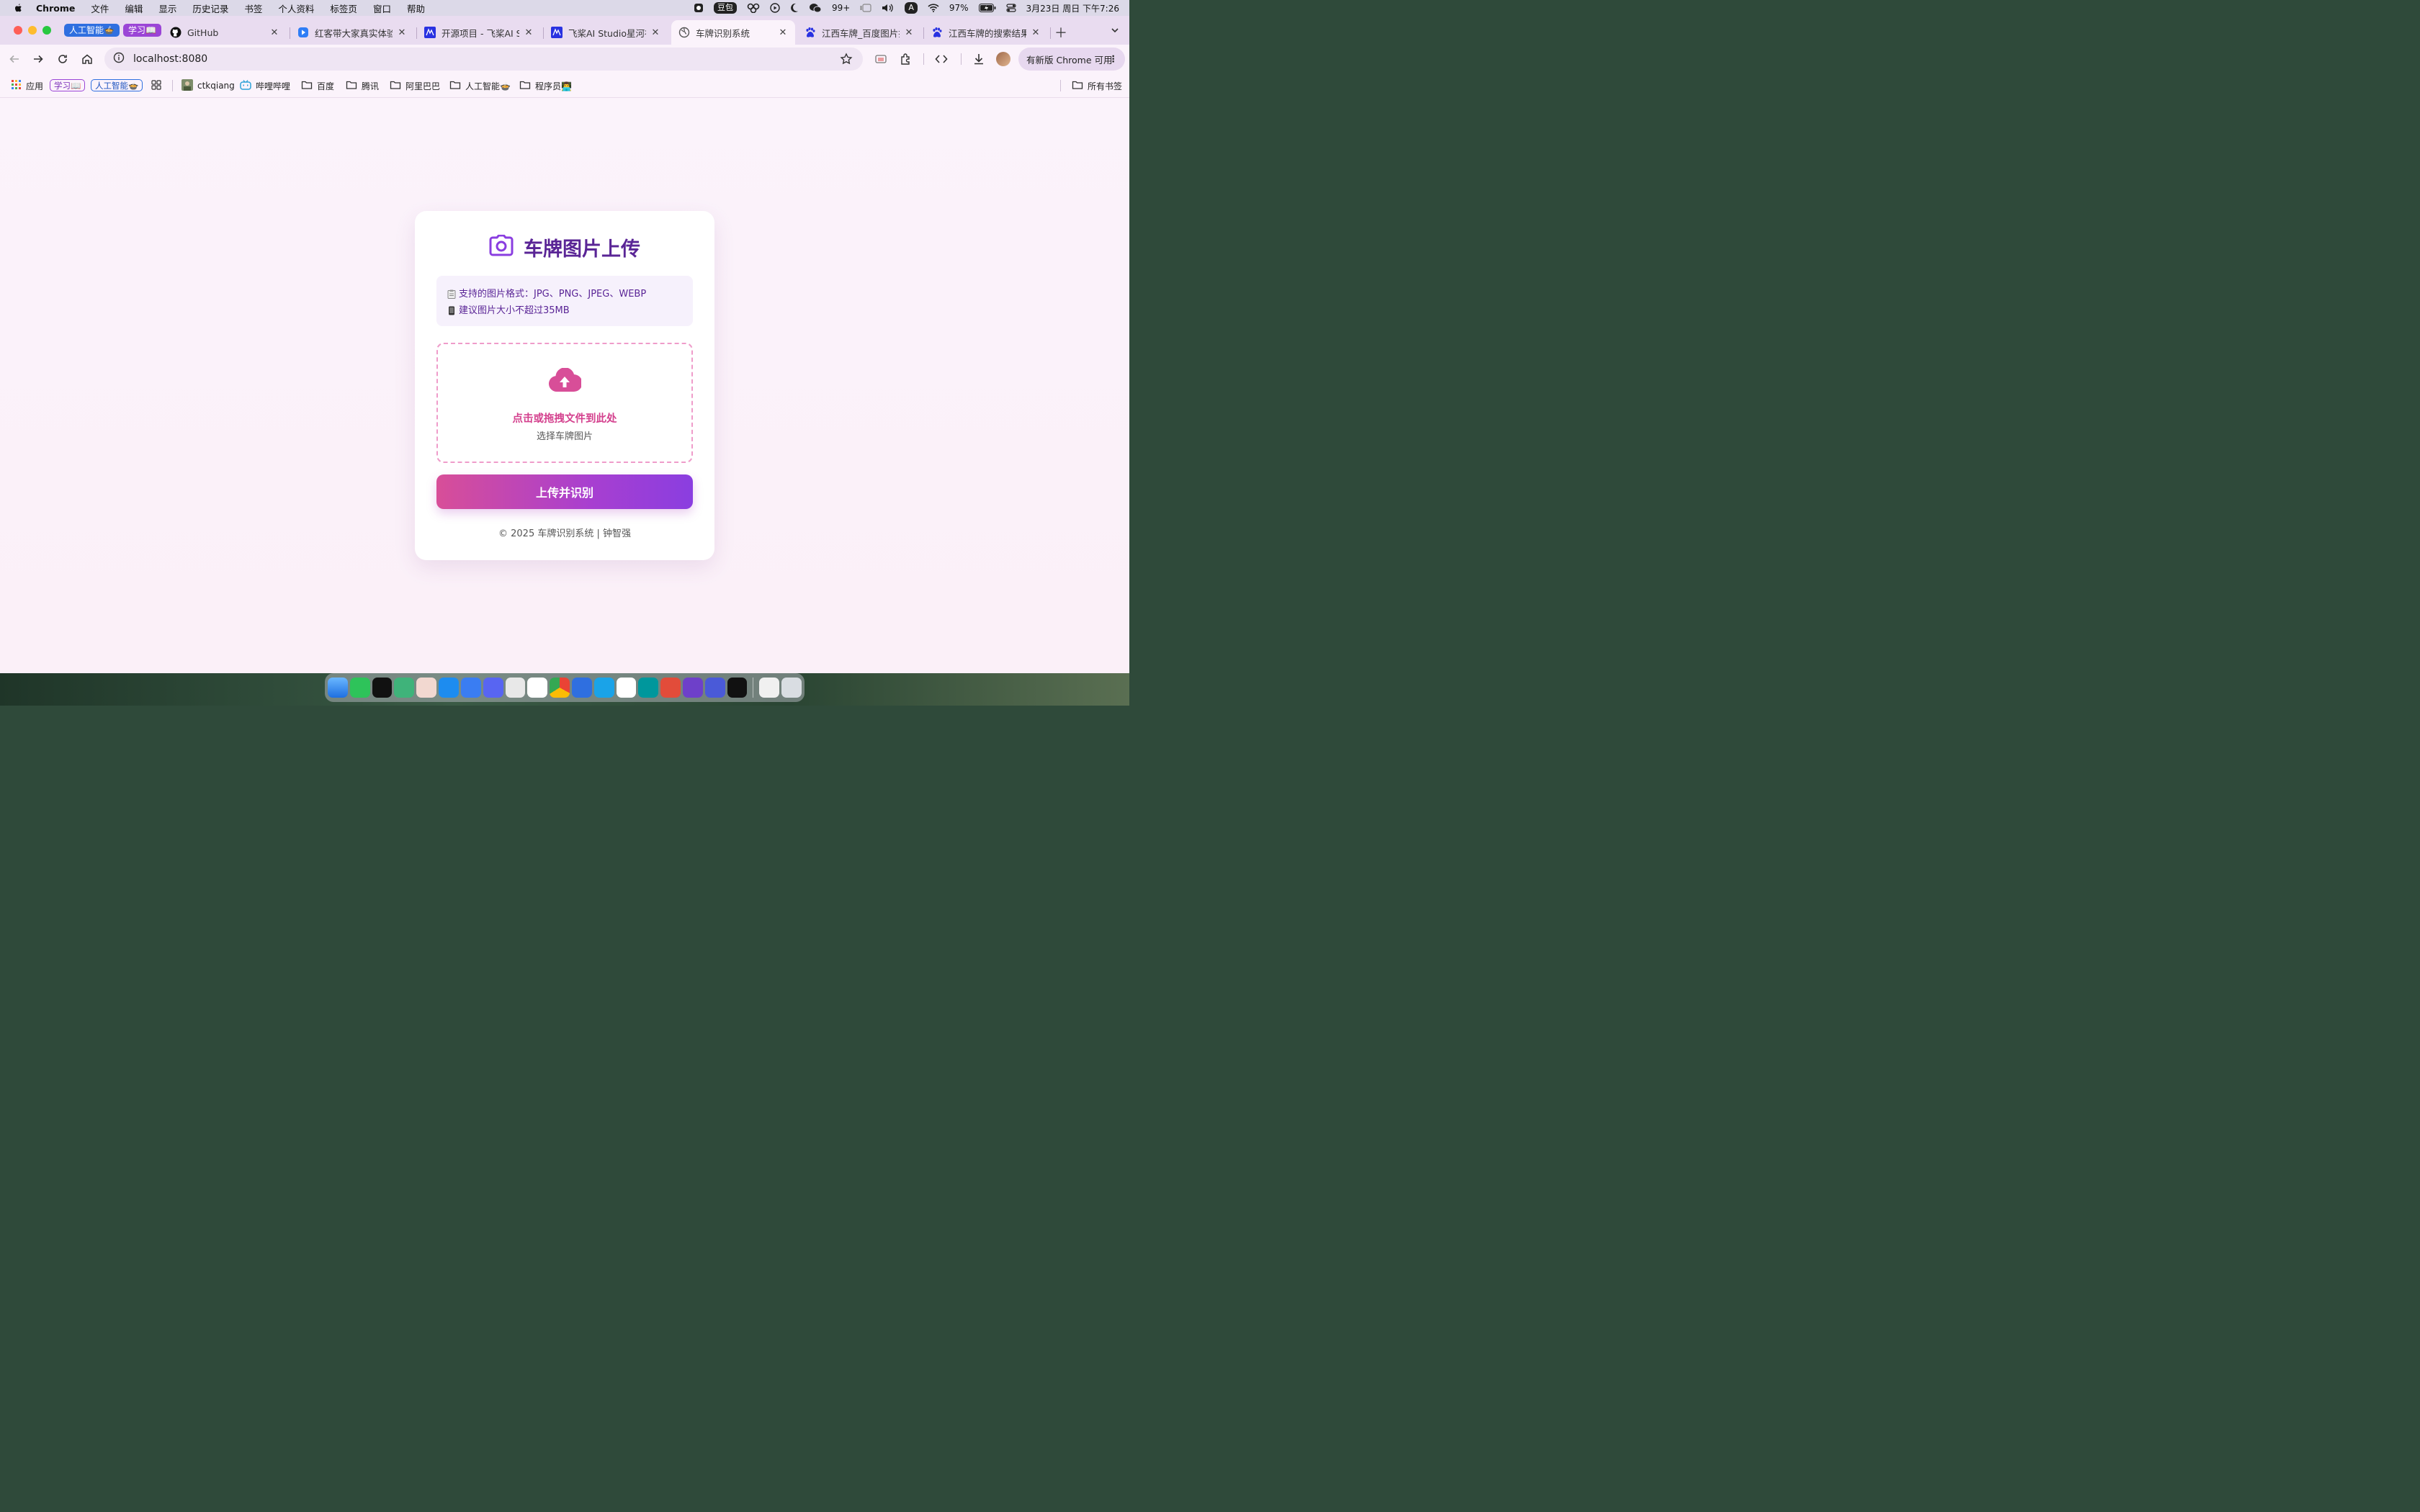 This screenshot has height=1512, width=2420. What do you see at coordinates (134, 8) in the screenshot?
I see `menu-edit: 编辑` at bounding box center [134, 8].